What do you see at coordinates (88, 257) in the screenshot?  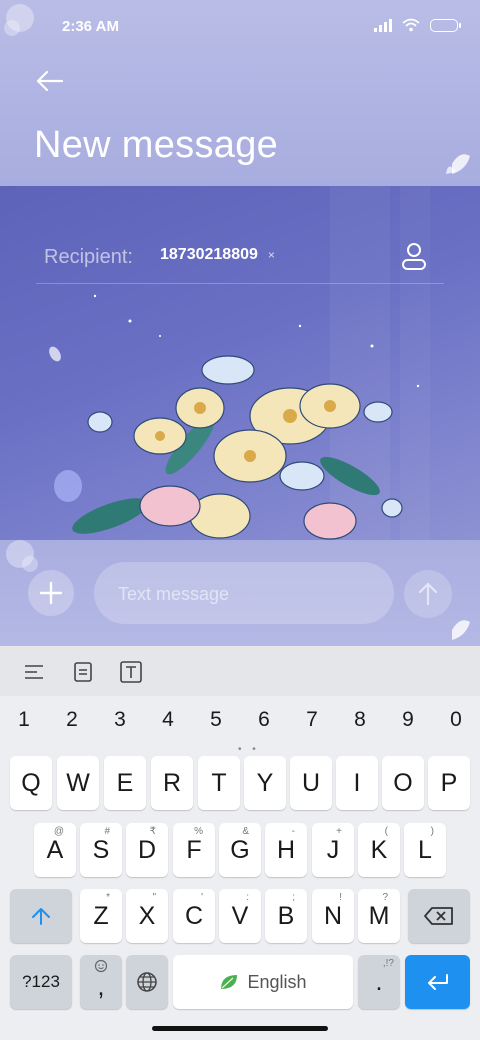 I see `recipient-label: Recipient:` at bounding box center [88, 257].